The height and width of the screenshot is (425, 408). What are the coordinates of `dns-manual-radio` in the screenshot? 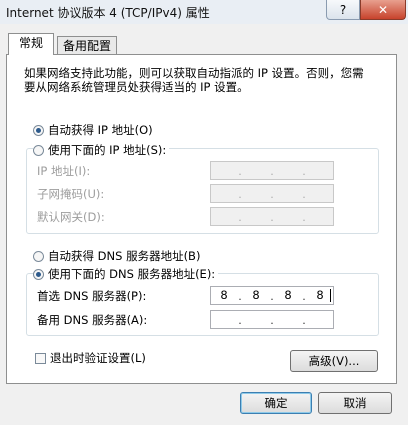 It's located at (38, 274).